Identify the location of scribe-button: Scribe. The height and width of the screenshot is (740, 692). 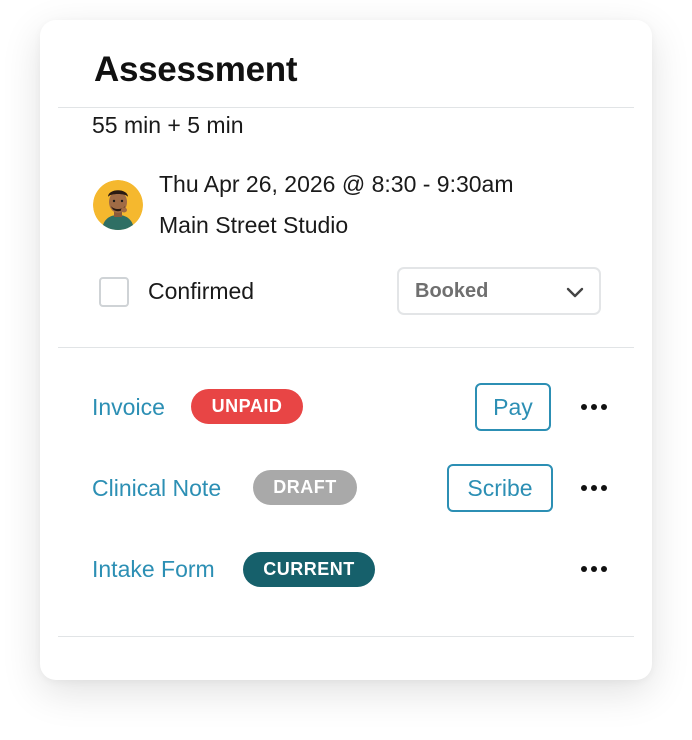
(500, 488).